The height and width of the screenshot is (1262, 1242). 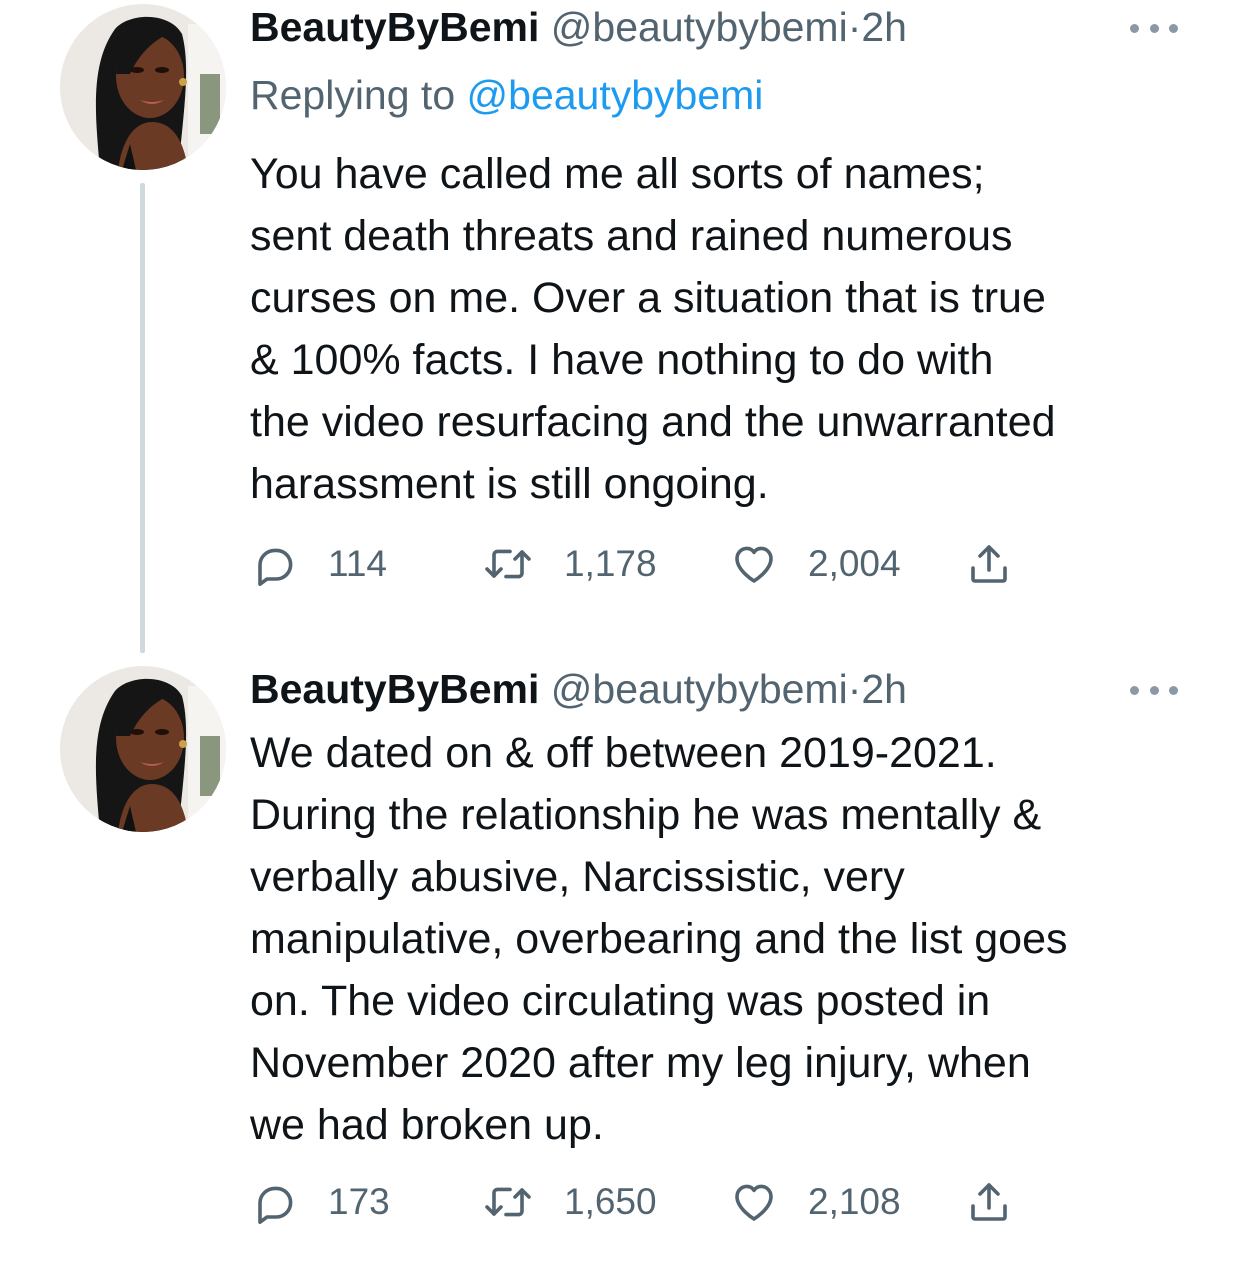 I want to click on like-button: 2,108, so click(x=815, y=1202).